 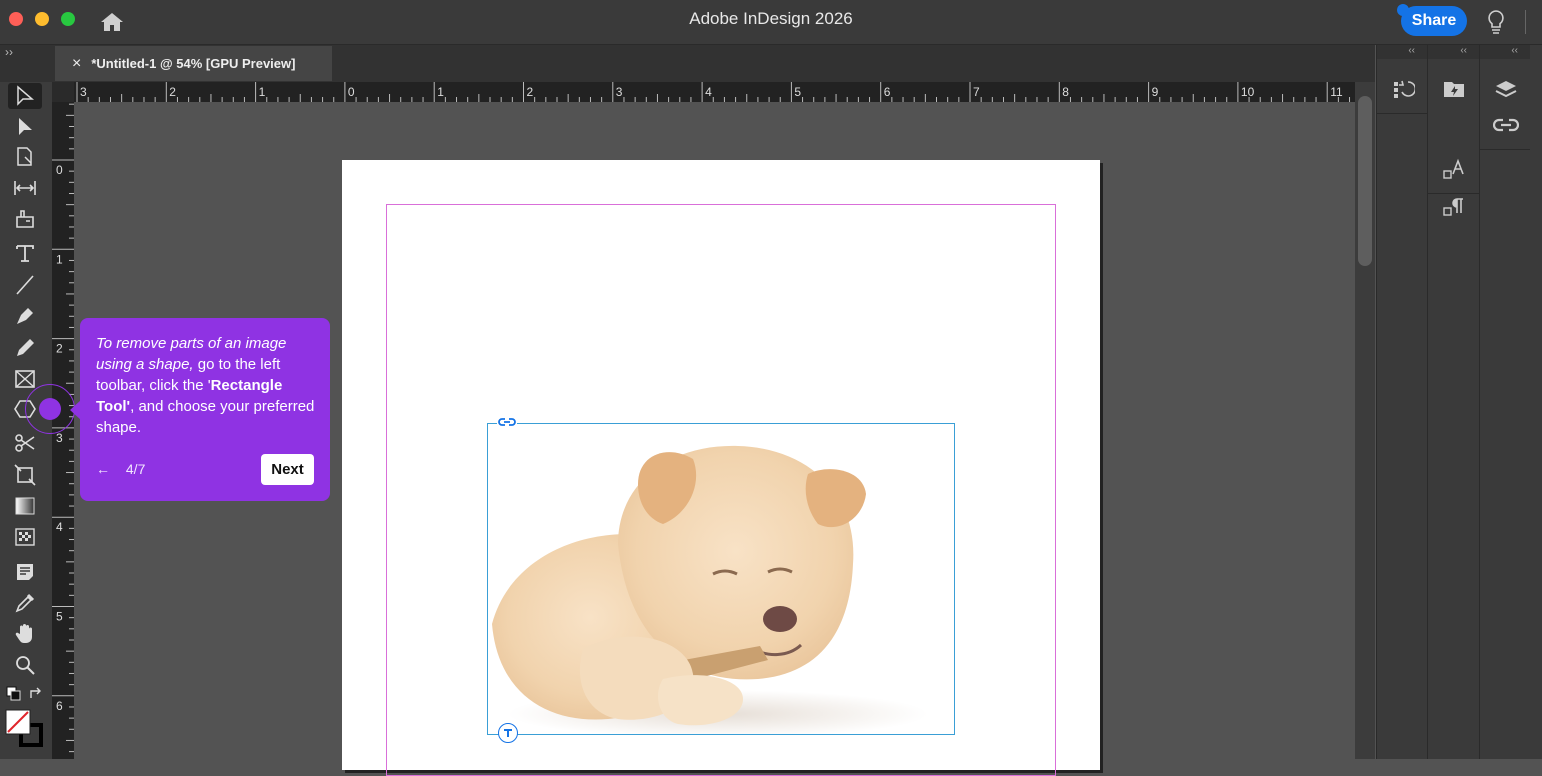 I want to click on ruler-label: 9, so click(x=1155, y=92).